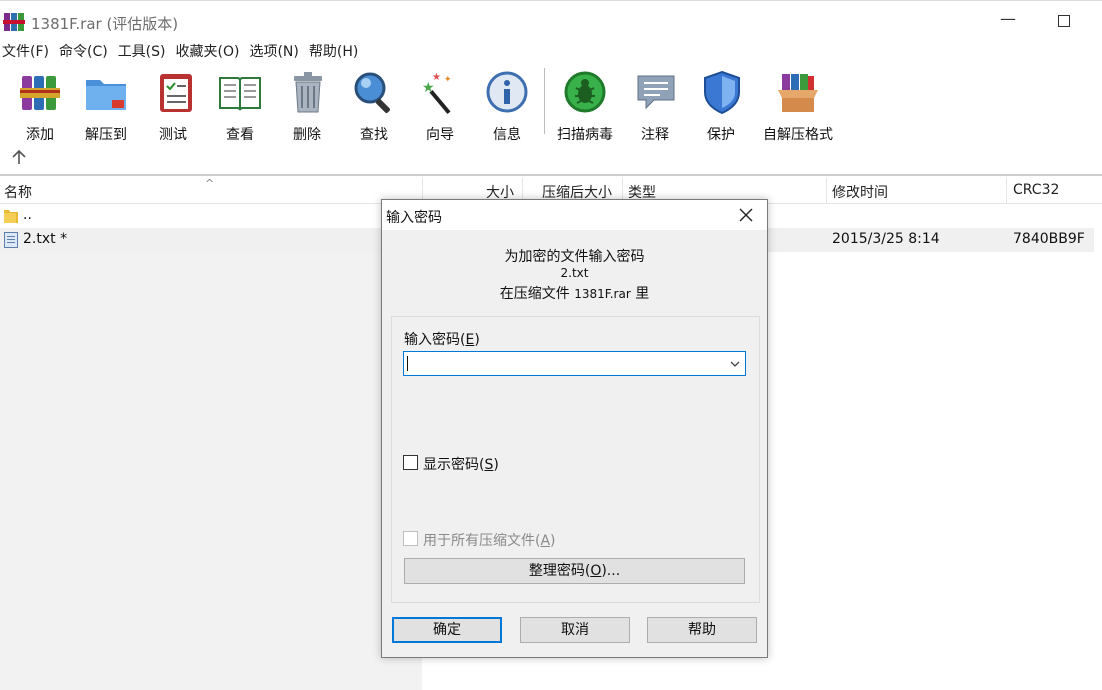 This screenshot has height=690, width=1102. I want to click on up-folder-button, so click(19, 157).